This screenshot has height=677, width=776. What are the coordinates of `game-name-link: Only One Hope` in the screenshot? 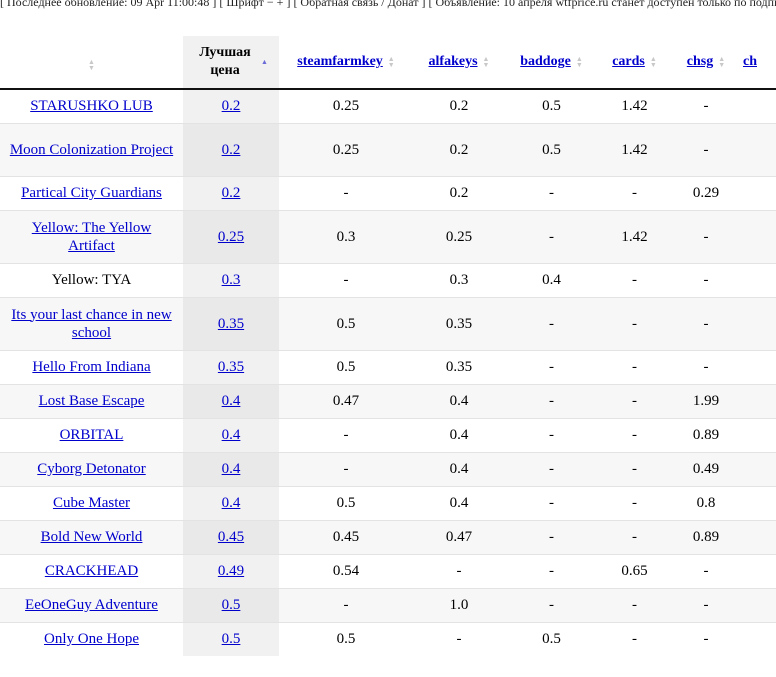 It's located at (91, 639).